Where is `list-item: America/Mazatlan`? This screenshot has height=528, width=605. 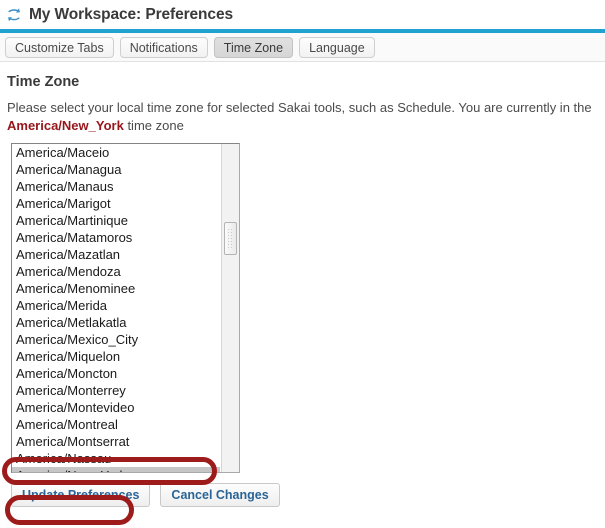
list-item: America/Mazatlan is located at coordinates (116, 254).